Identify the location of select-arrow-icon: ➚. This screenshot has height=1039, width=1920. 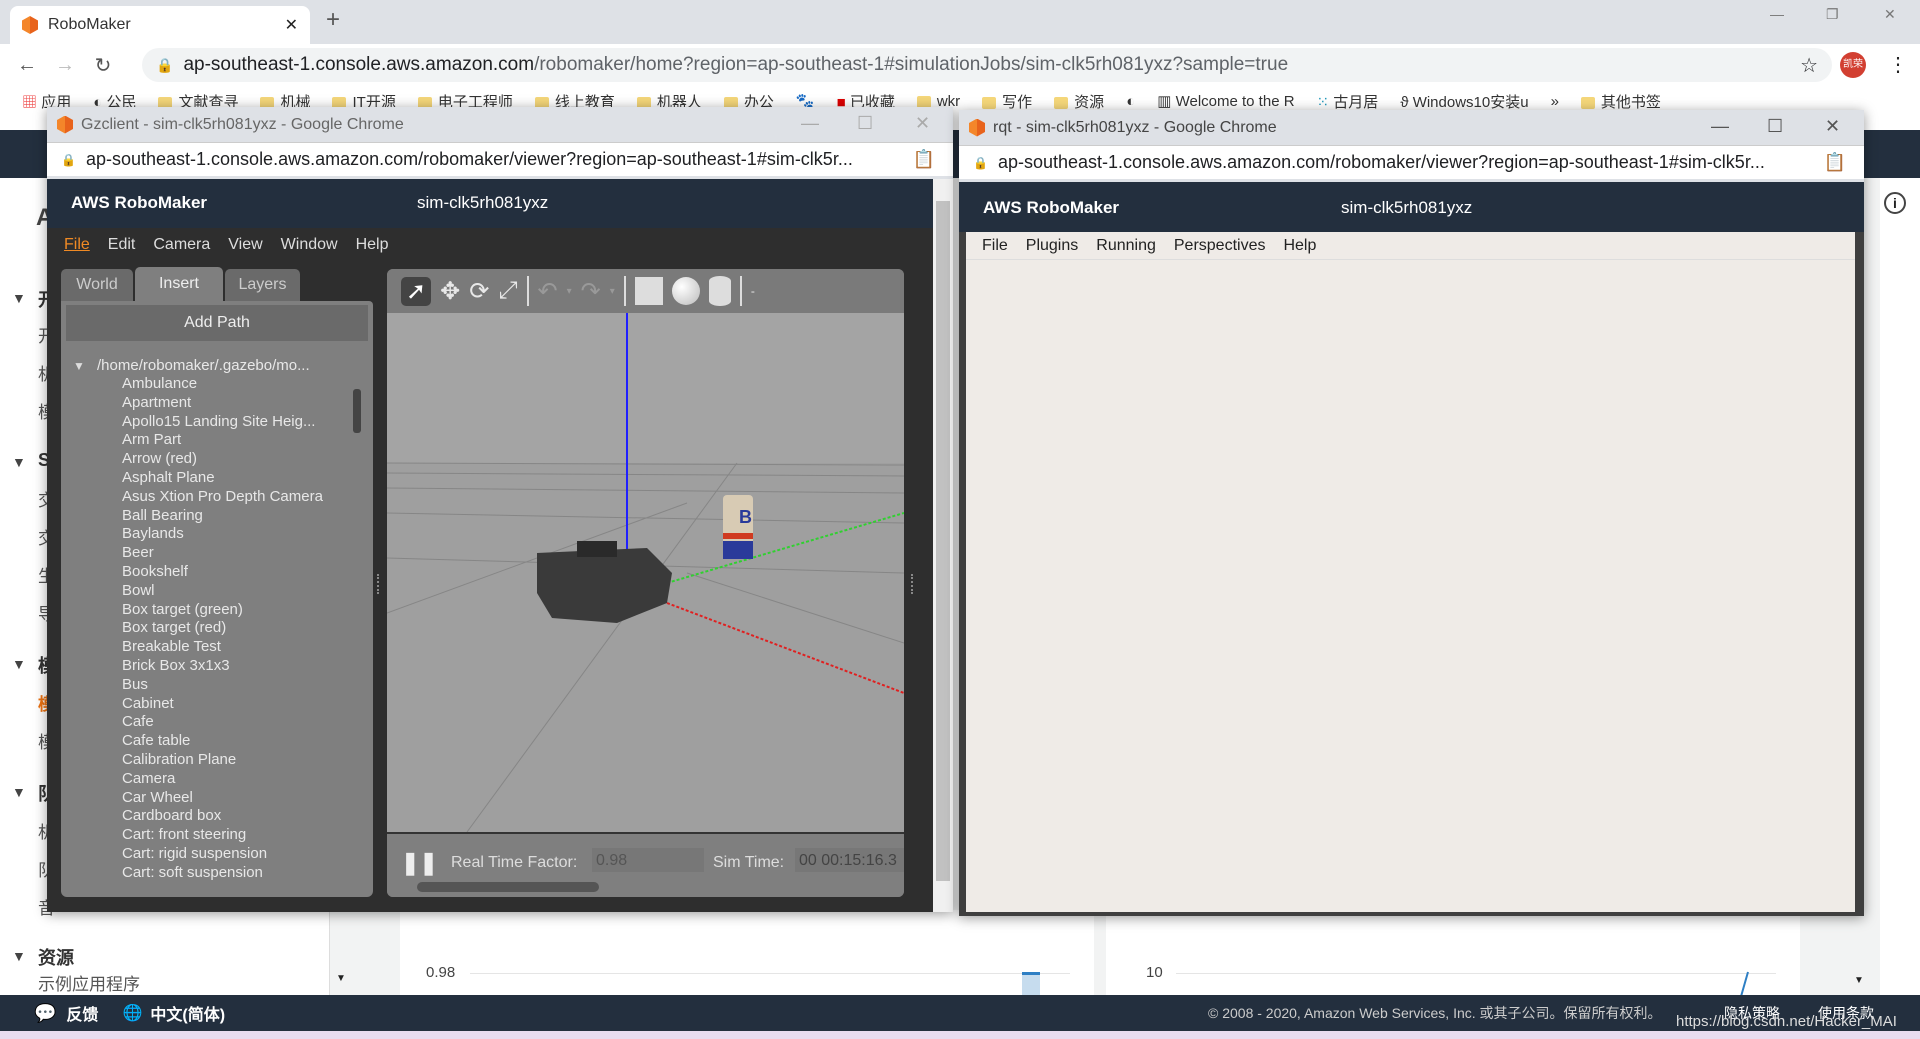
(416, 291).